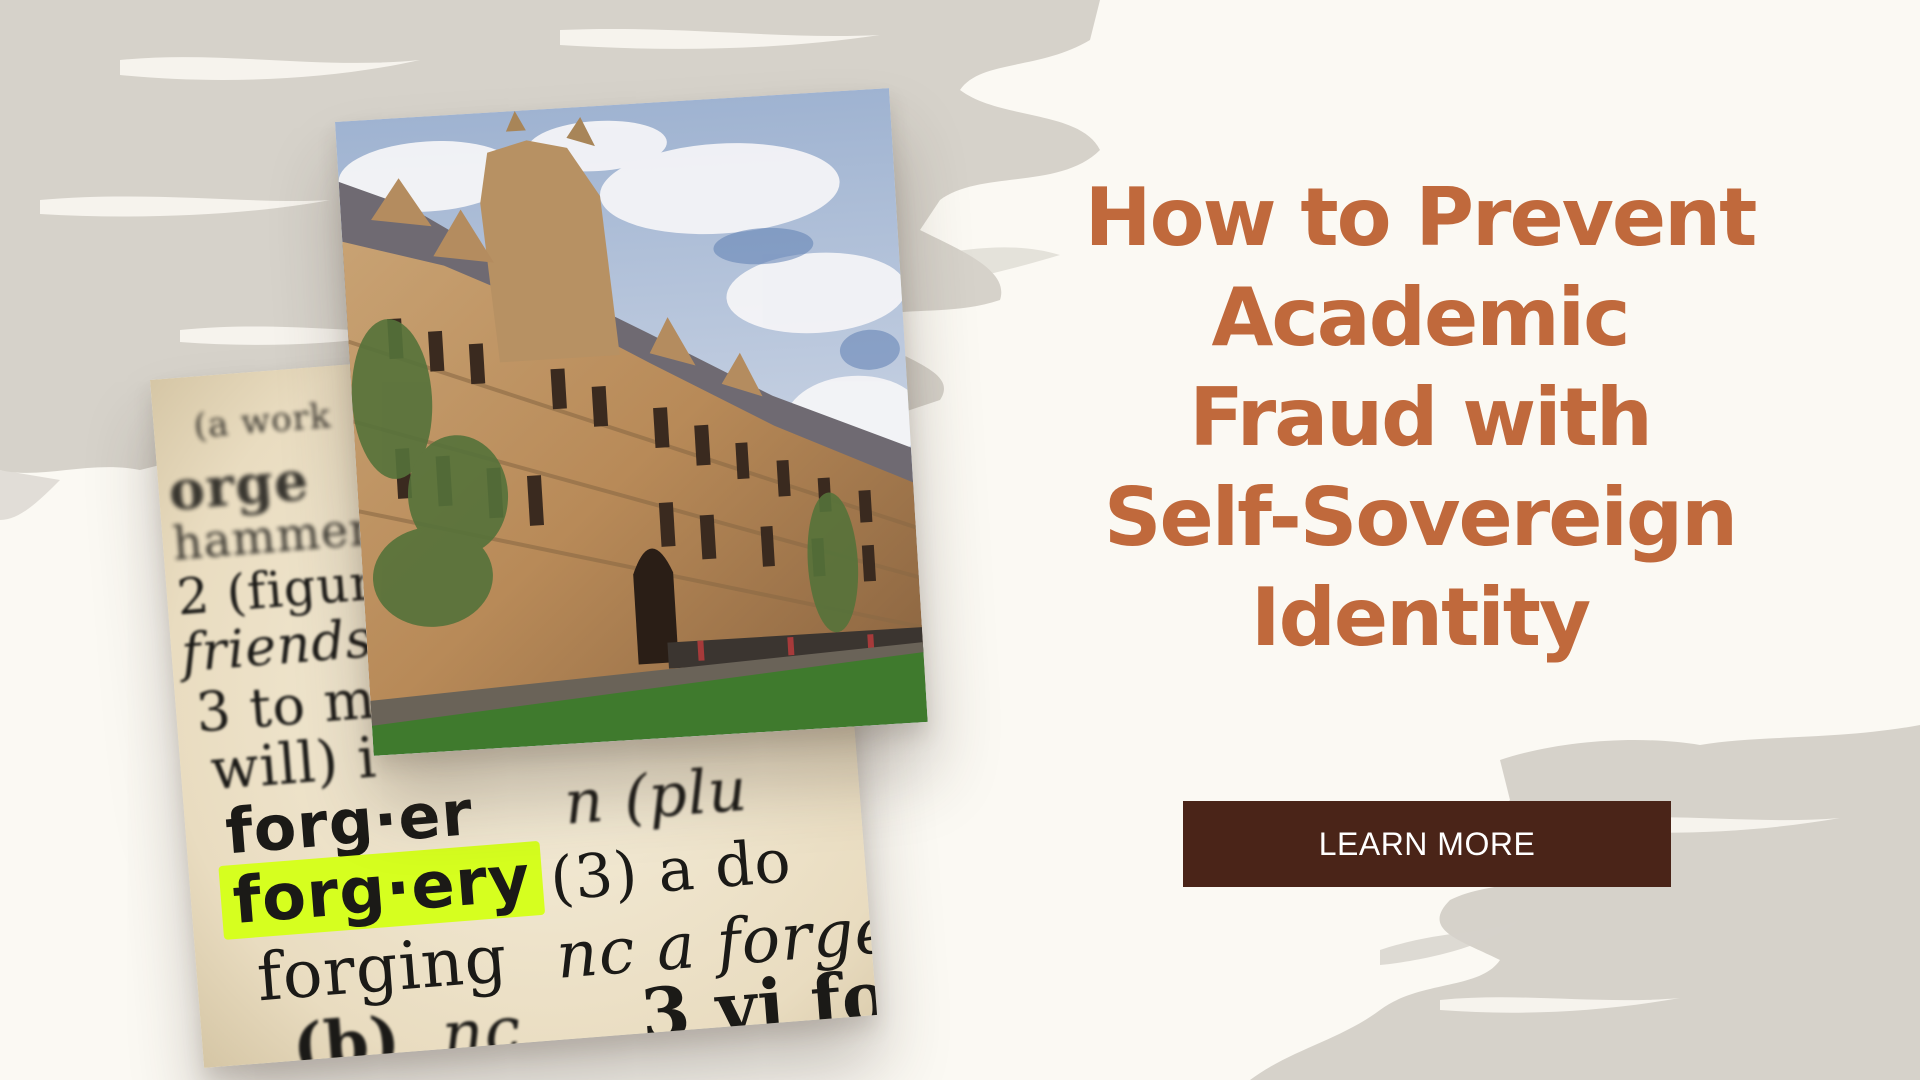  Describe the element at coordinates (1420, 617) in the screenshot. I see `title-line: Identity` at that location.